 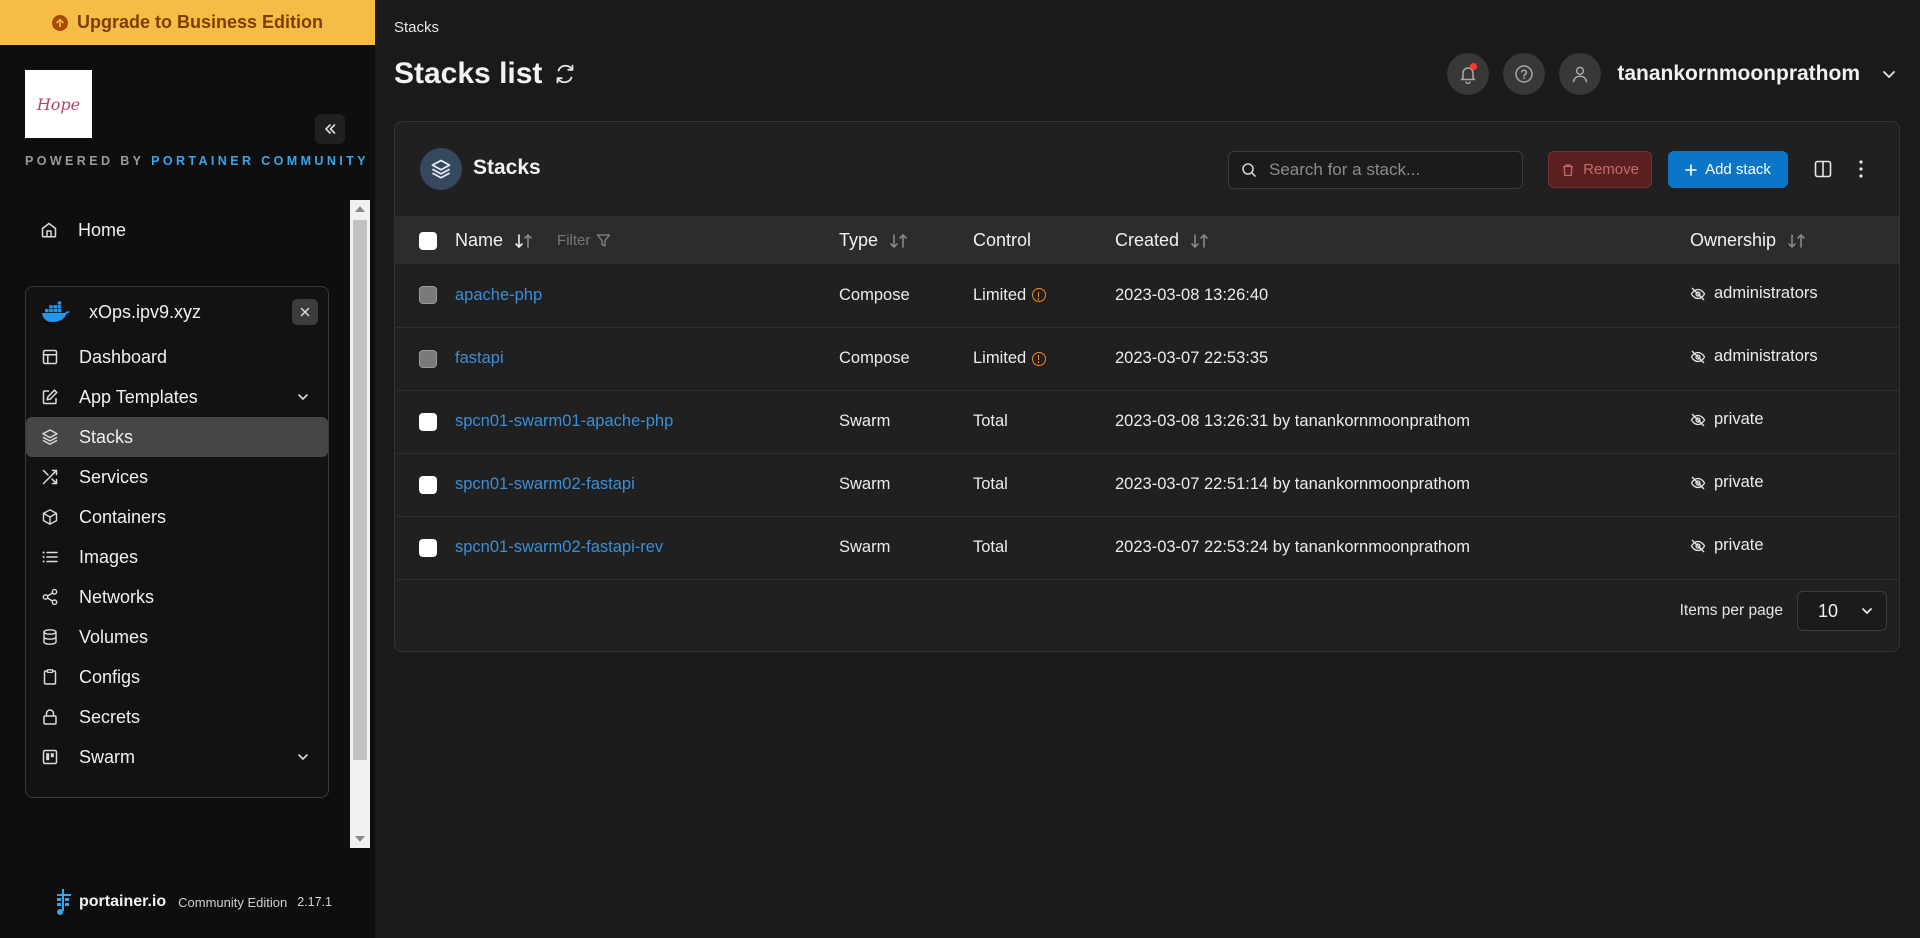 I want to click on name-cell: spcn01-swarm02-fastapi-rev, so click(x=647, y=547).